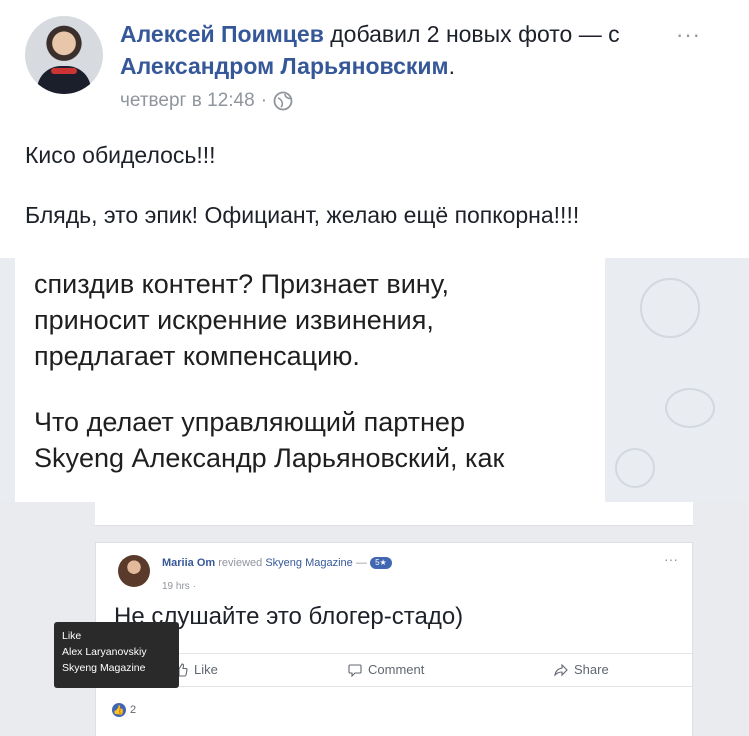  Describe the element at coordinates (561, 670) in the screenshot. I see `share-icon` at that location.